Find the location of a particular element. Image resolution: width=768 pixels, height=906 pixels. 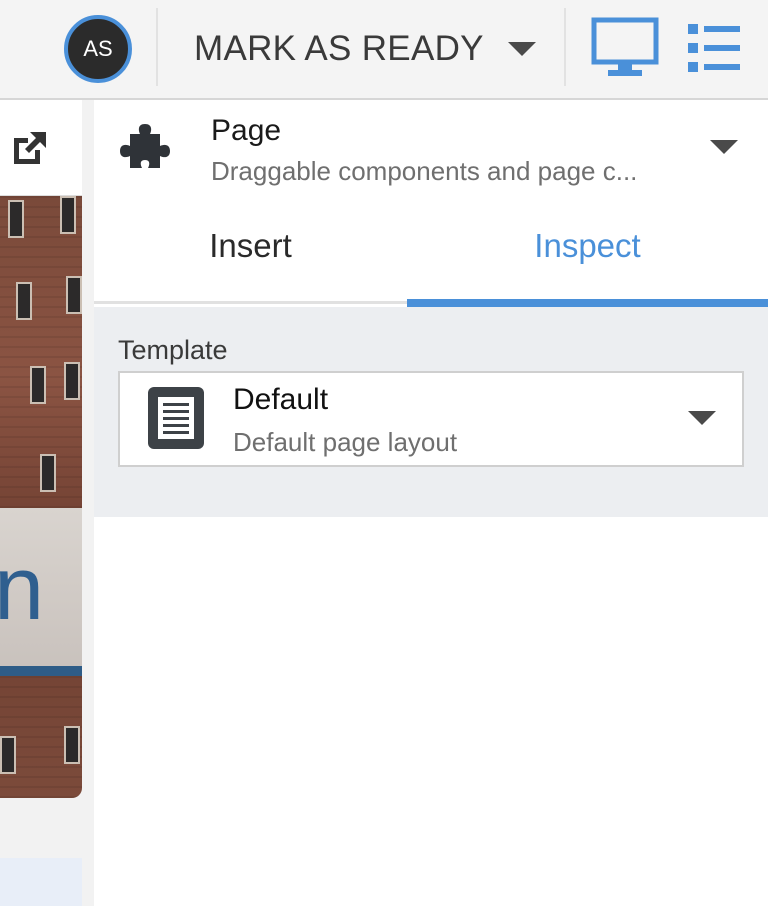

desktop-preview-button is located at coordinates (625, 49).